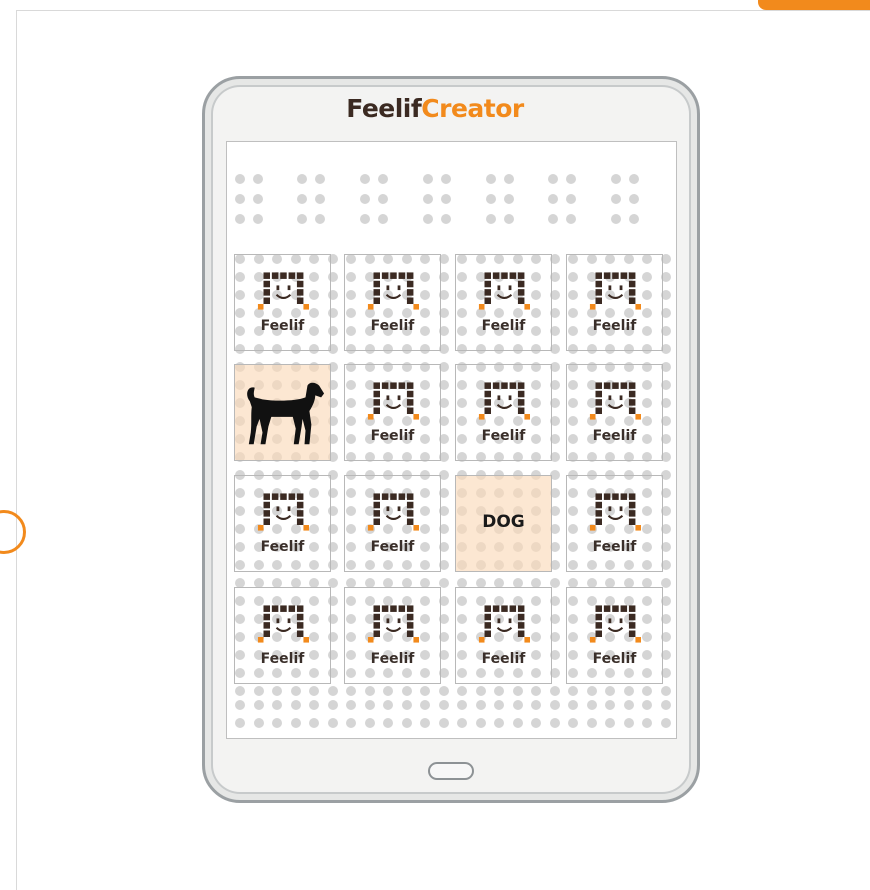 Image resolution: width=870 pixels, height=890 pixels. I want to click on home-button, so click(451, 771).